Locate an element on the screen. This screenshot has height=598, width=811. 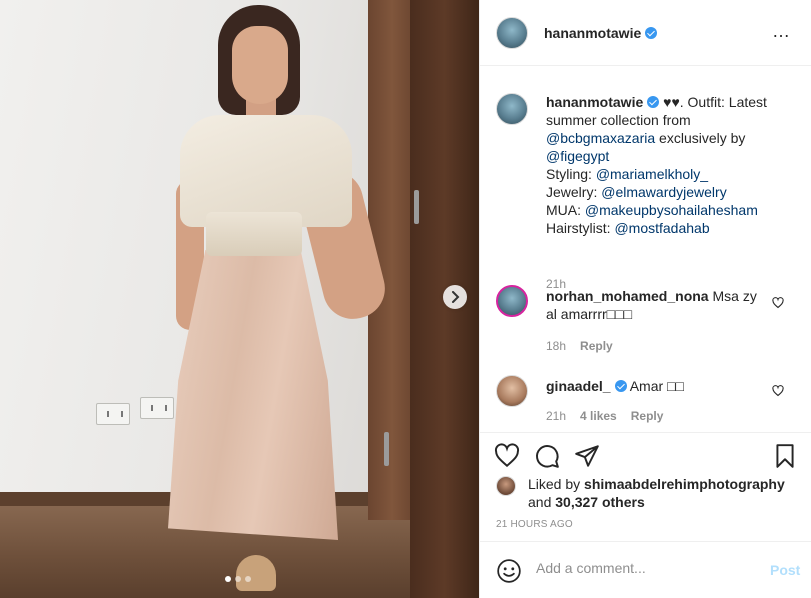
liker-username: shimaabdelrehimphotography is located at coordinates (684, 484).